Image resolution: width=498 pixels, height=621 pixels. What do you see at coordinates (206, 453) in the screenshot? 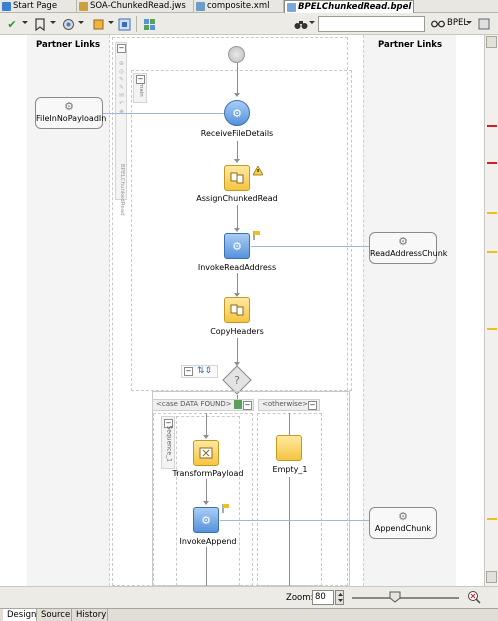
I see `transform-activity` at bounding box center [206, 453].